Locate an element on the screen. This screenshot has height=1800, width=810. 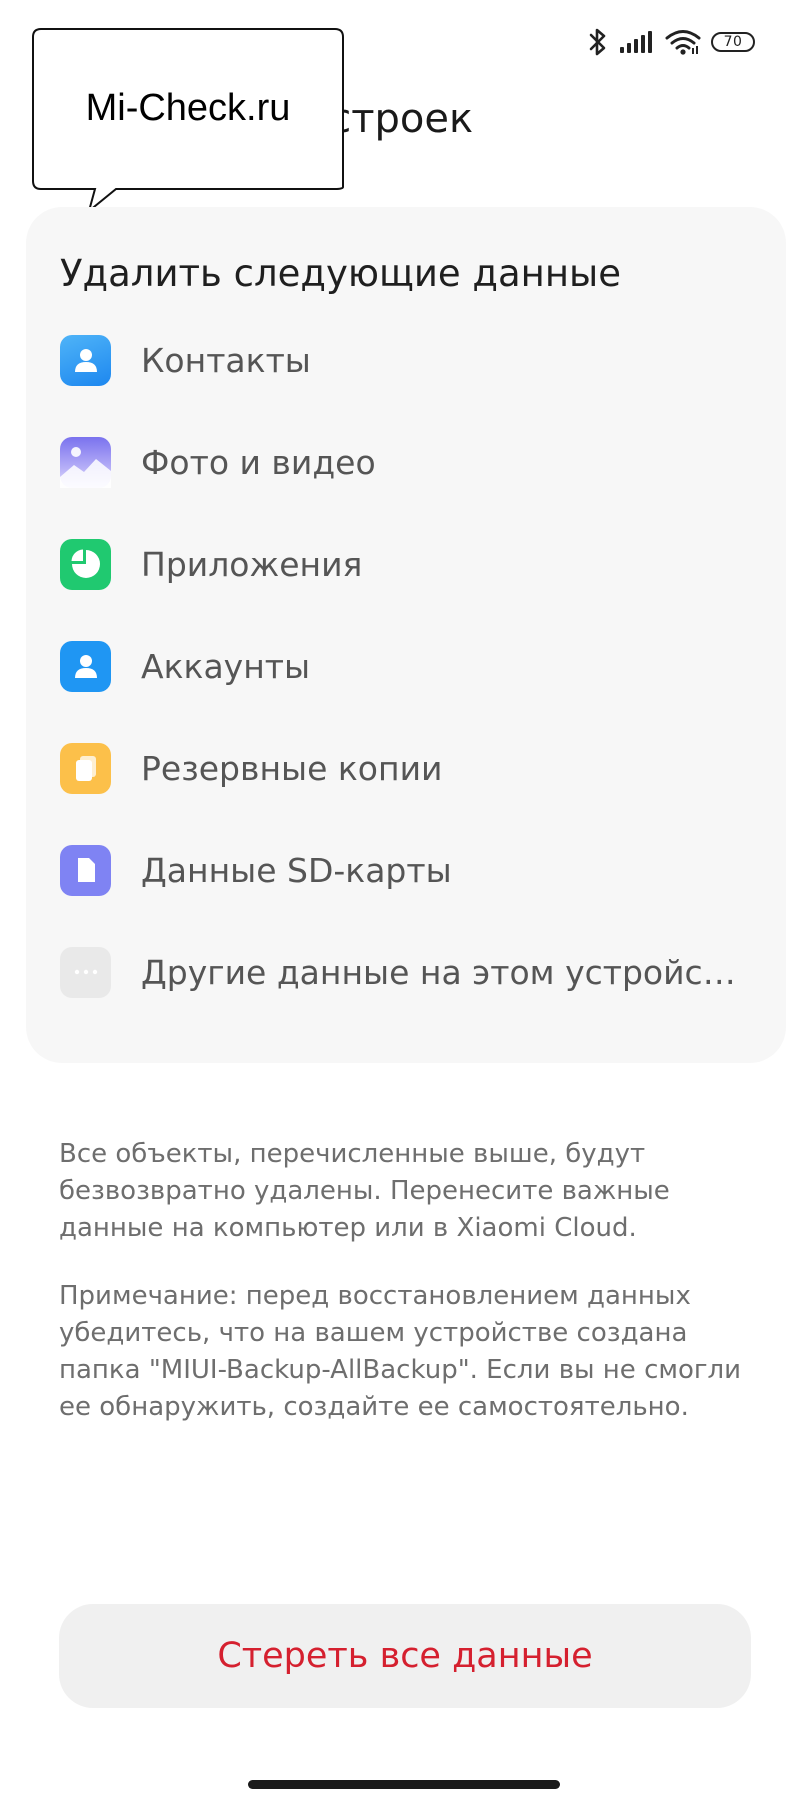
sd-card-icon is located at coordinates (85, 870).